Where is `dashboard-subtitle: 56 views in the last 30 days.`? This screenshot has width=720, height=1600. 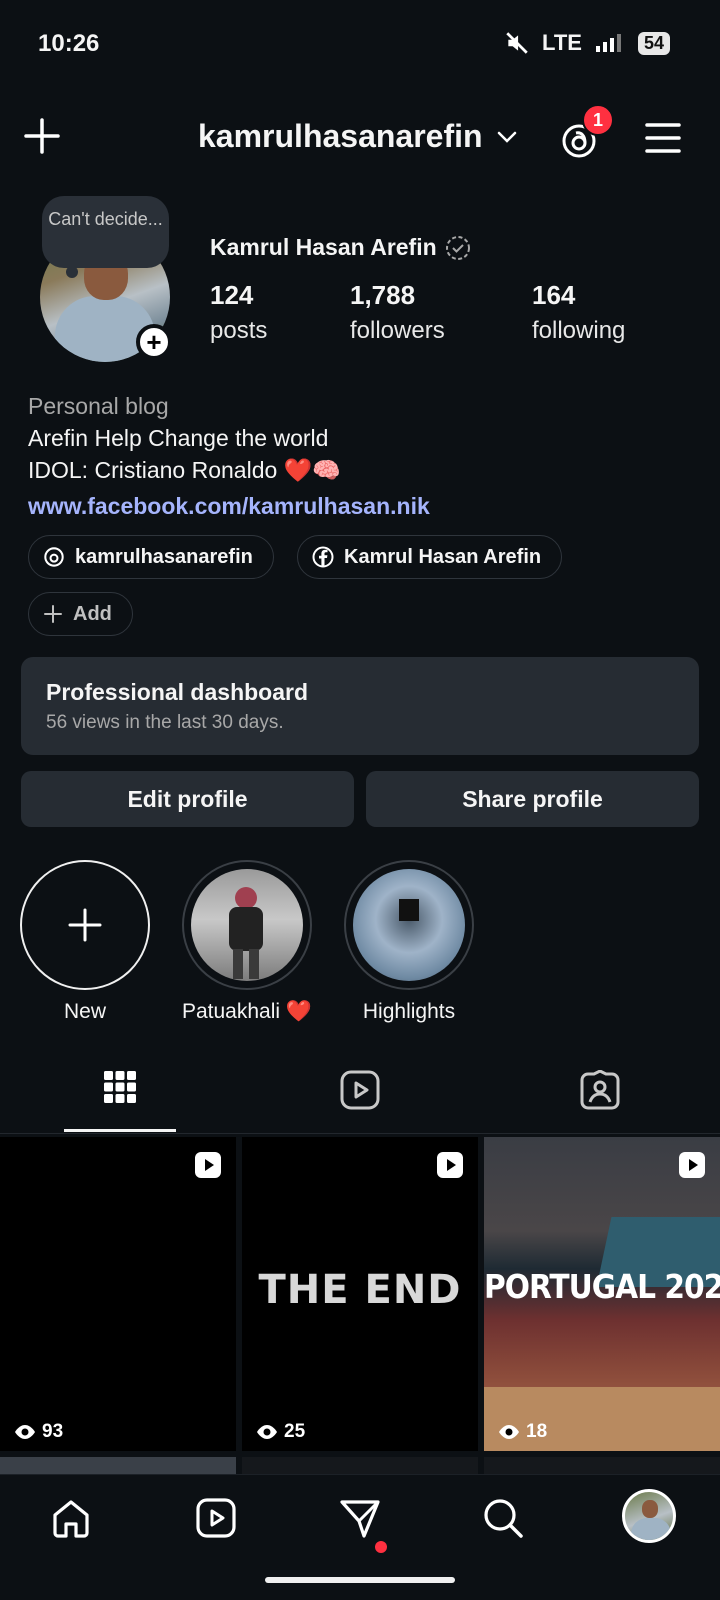 dashboard-subtitle: 56 views in the last 30 days. is located at coordinates (165, 722).